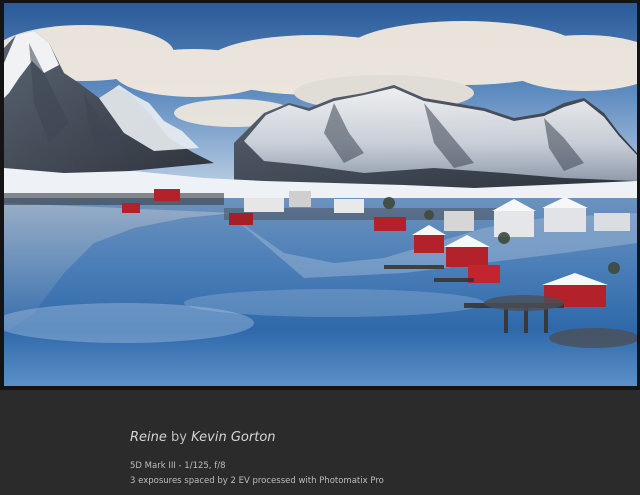  I want to click on photo-title: Reine by Kevin Gorton, so click(203, 437).